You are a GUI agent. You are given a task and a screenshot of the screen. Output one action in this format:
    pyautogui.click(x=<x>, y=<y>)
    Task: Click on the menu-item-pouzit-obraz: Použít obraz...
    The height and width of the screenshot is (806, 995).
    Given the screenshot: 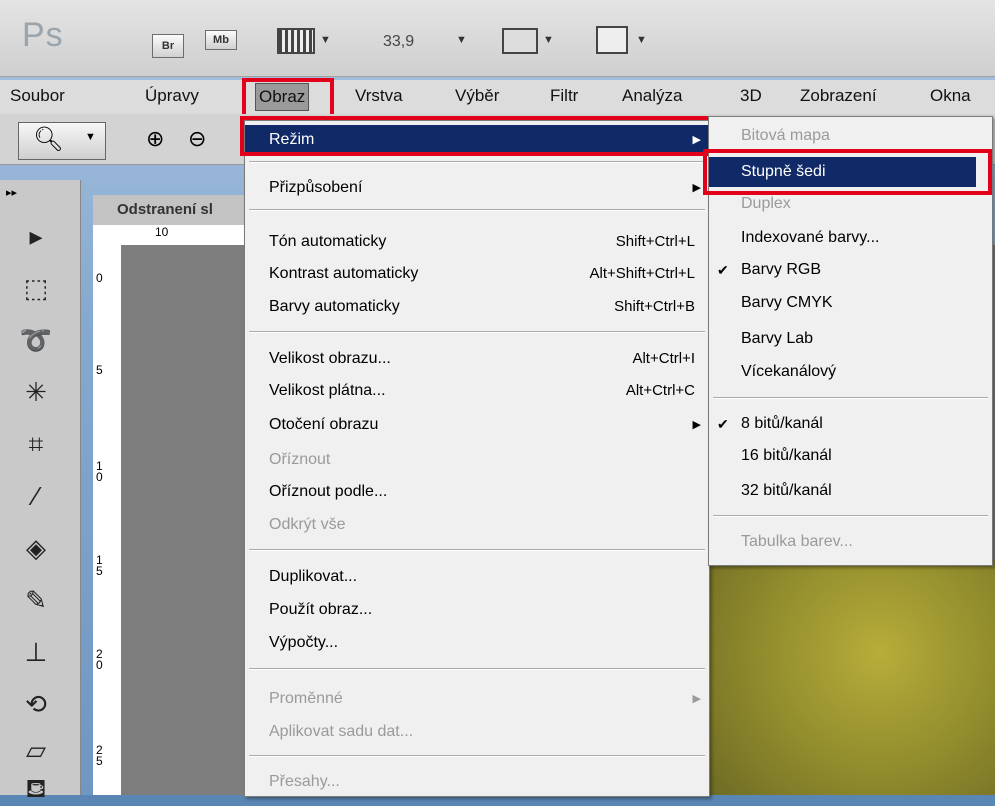 What is the action you would take?
    pyautogui.click(x=477, y=610)
    